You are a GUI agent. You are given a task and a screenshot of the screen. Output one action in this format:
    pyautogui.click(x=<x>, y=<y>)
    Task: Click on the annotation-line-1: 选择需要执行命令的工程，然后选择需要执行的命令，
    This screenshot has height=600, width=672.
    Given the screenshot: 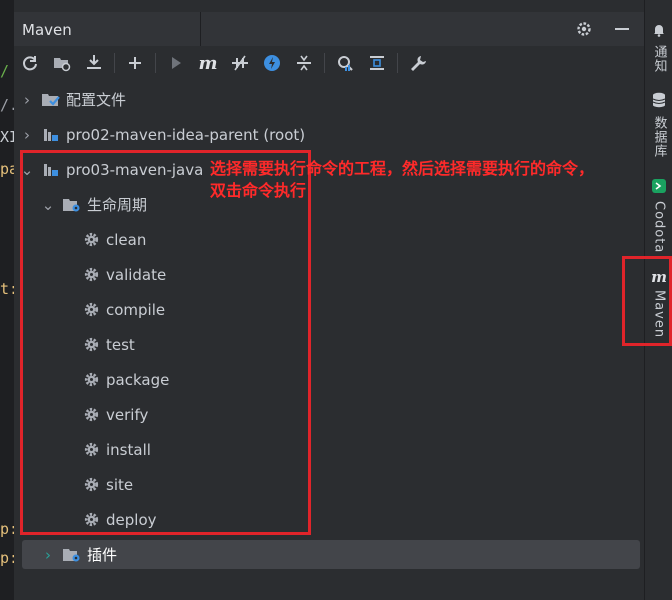 What is the action you would take?
    pyautogui.click(x=402, y=168)
    